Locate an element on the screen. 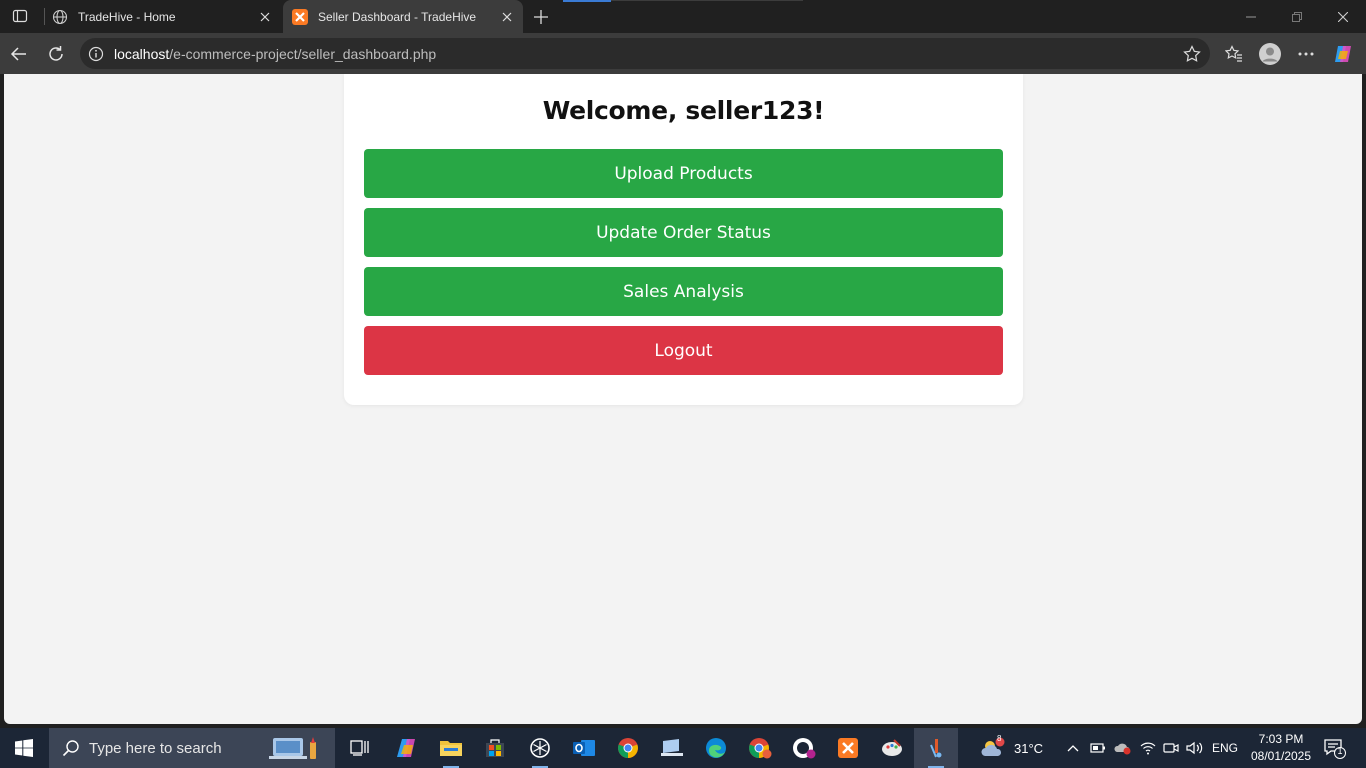 This screenshot has height=768, width=1366. show-hidden-icons-button is located at coordinates (1073, 748).